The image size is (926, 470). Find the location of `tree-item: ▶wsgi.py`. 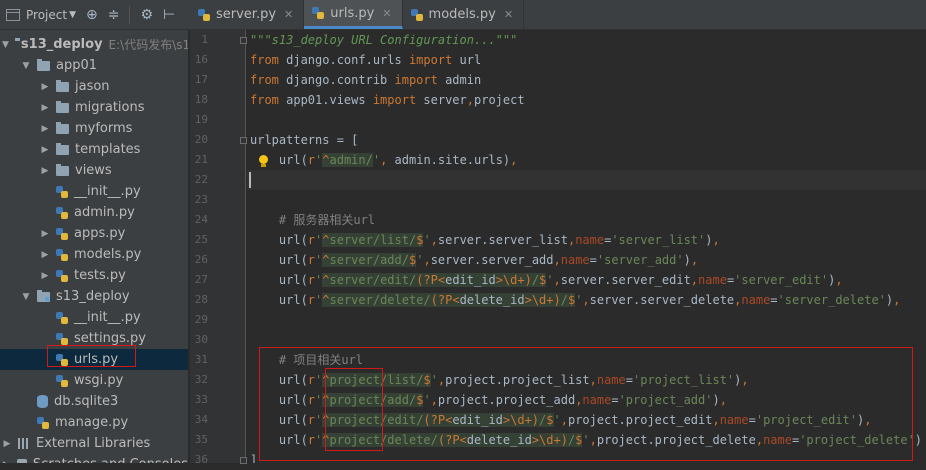

tree-item: ▶wsgi.py is located at coordinates (94, 380).